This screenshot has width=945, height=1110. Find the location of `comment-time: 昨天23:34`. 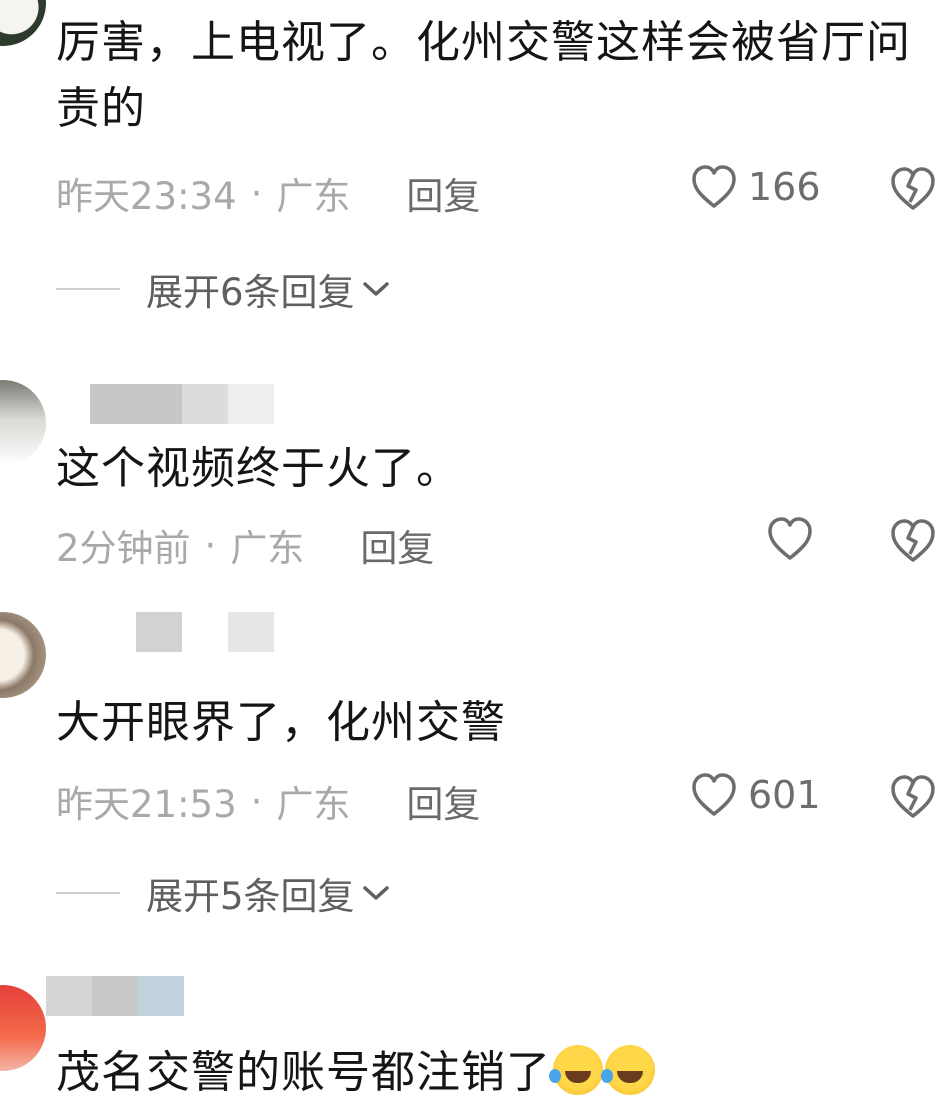

comment-time: 昨天23:34 is located at coordinates (146, 196).